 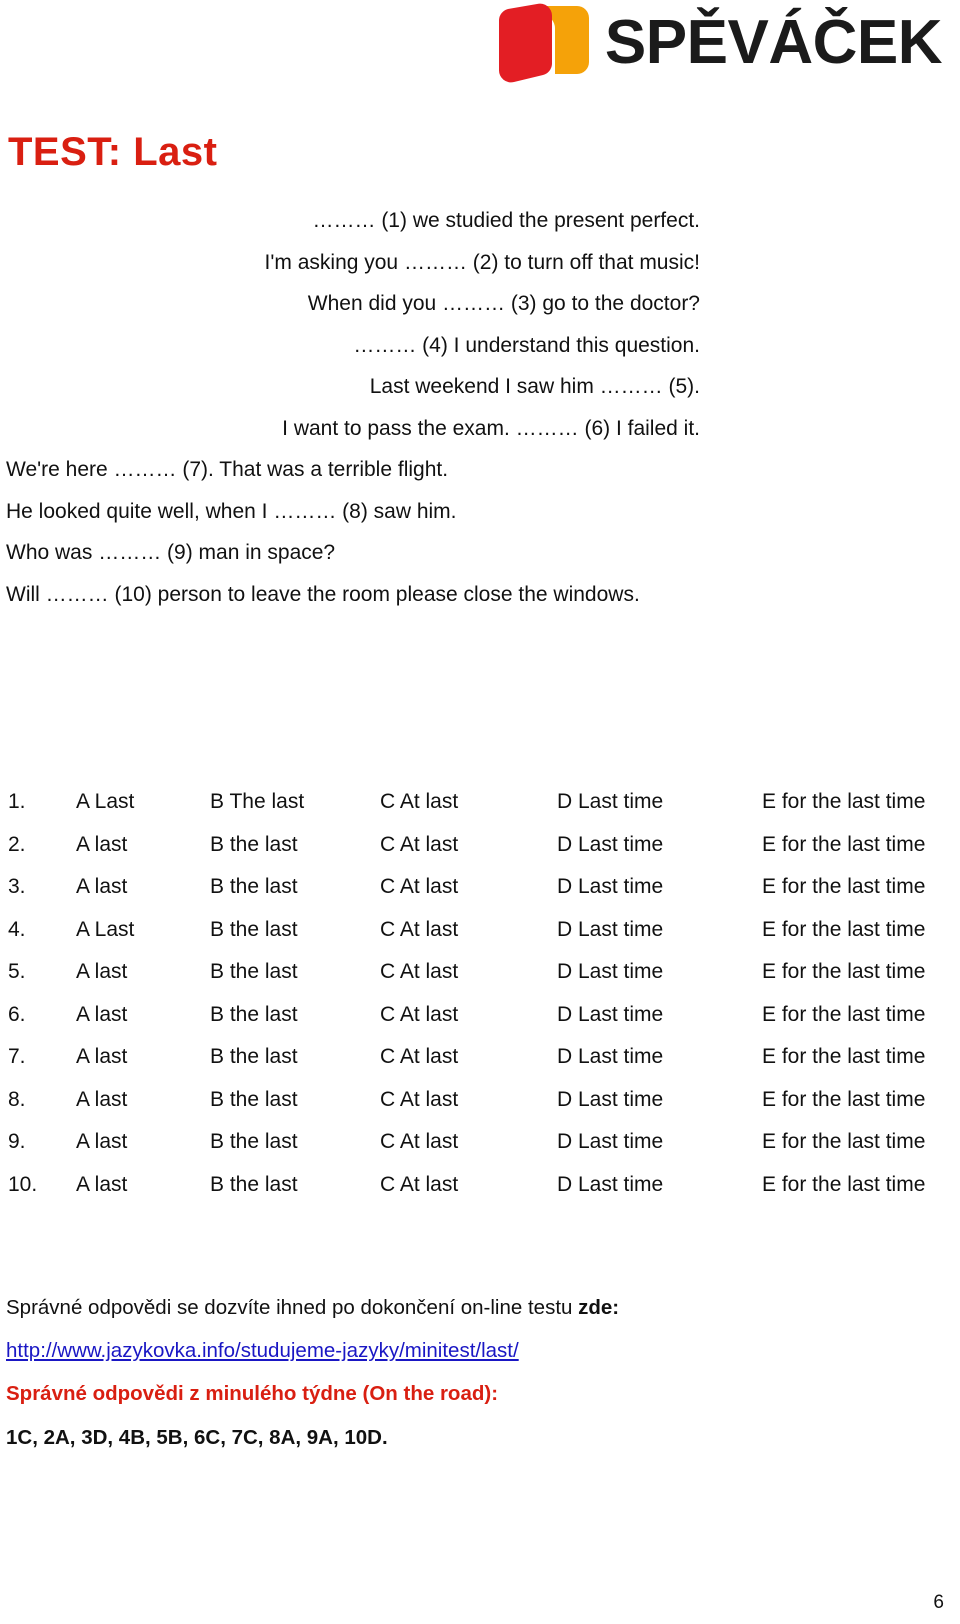 What do you see at coordinates (938, 1602) in the screenshot?
I see `page-number: 6` at bounding box center [938, 1602].